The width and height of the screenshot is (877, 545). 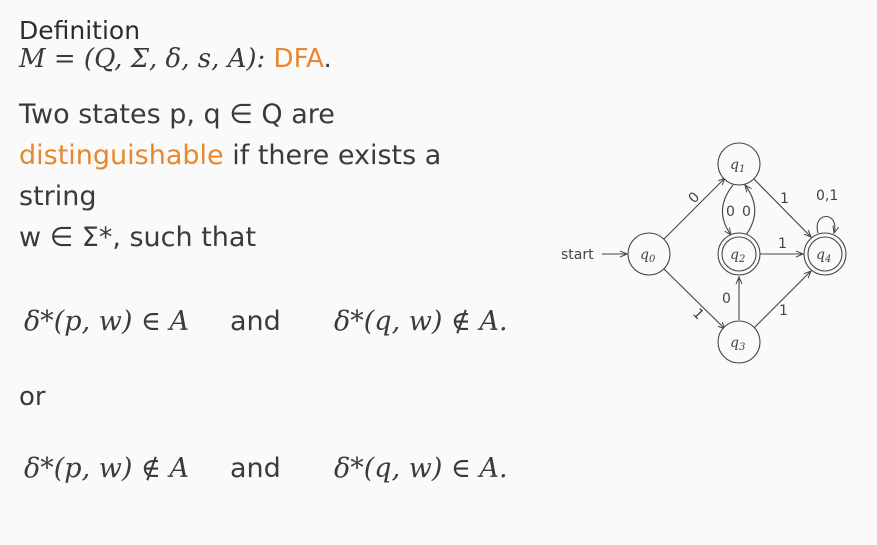 I want to click on label-q0-q1: 0, so click(x=695, y=198).